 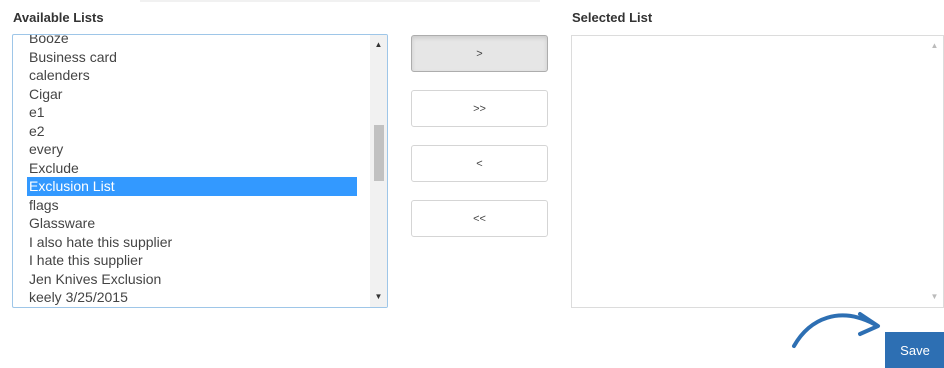 What do you see at coordinates (191, 260) in the screenshot?
I see `list-item: I hate this supplier` at bounding box center [191, 260].